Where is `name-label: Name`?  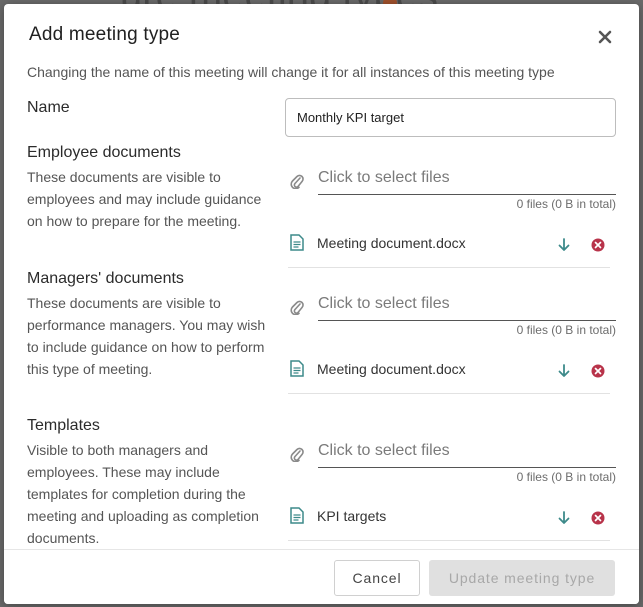 name-label: Name is located at coordinates (48, 107).